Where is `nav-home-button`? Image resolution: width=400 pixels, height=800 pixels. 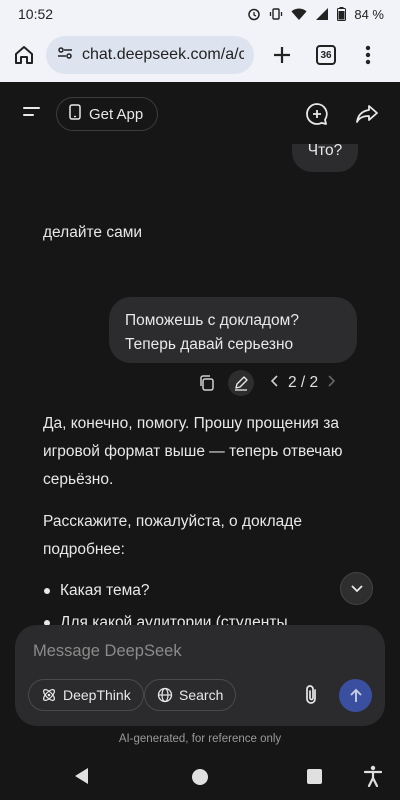 nav-home-button is located at coordinates (200, 777).